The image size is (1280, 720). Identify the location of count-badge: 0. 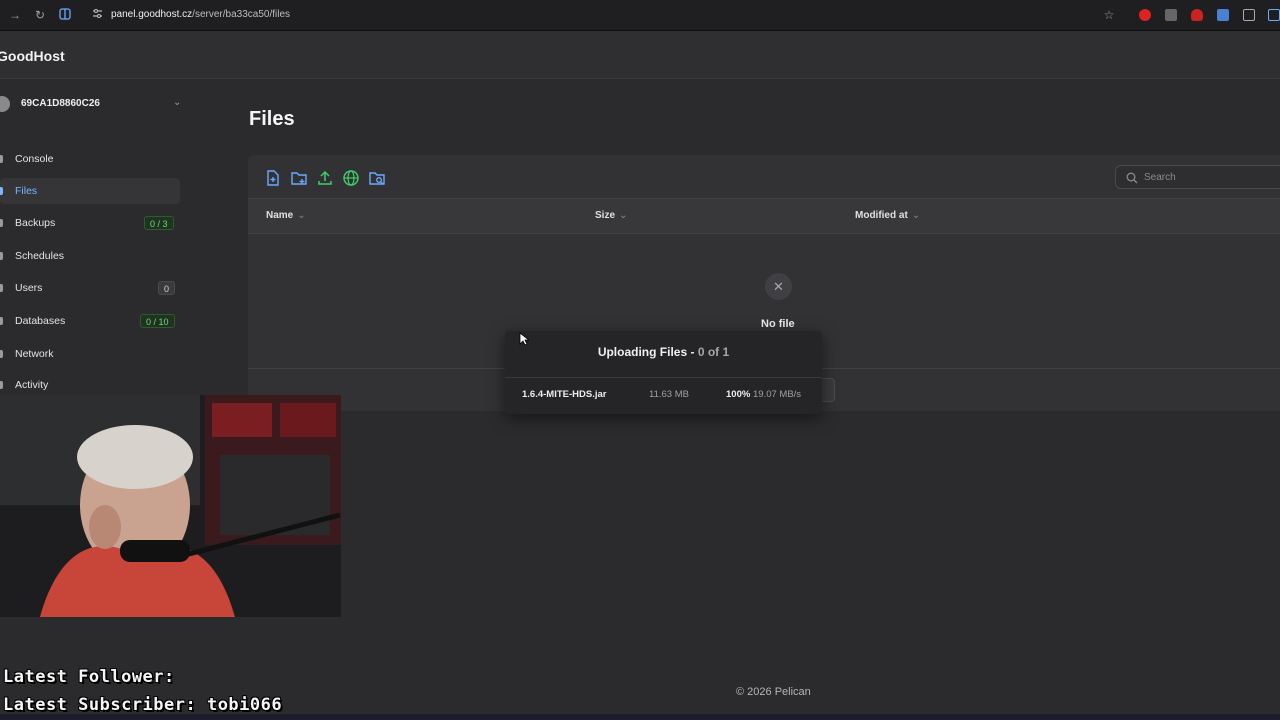
(167, 288).